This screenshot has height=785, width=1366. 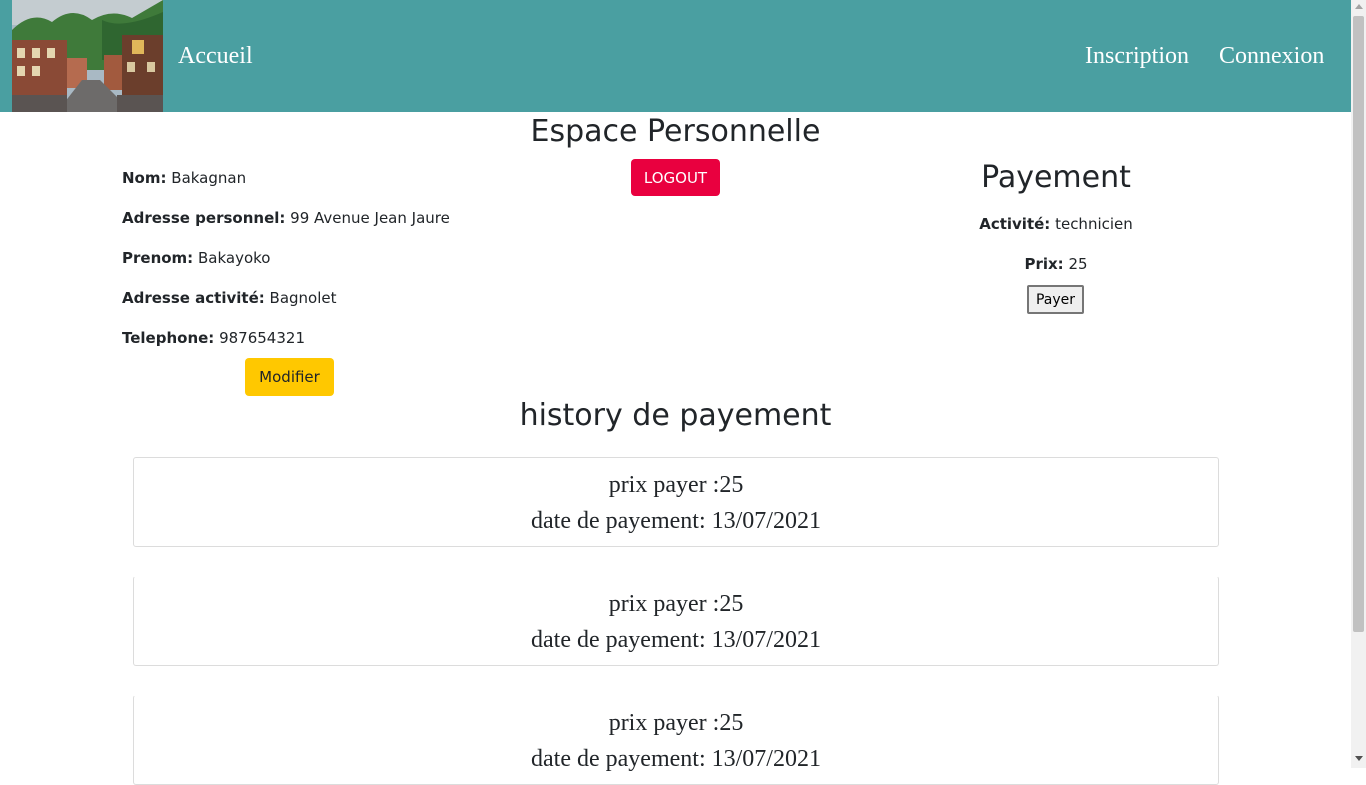 What do you see at coordinates (675, 415) in the screenshot?
I see `history-title: history de payement` at bounding box center [675, 415].